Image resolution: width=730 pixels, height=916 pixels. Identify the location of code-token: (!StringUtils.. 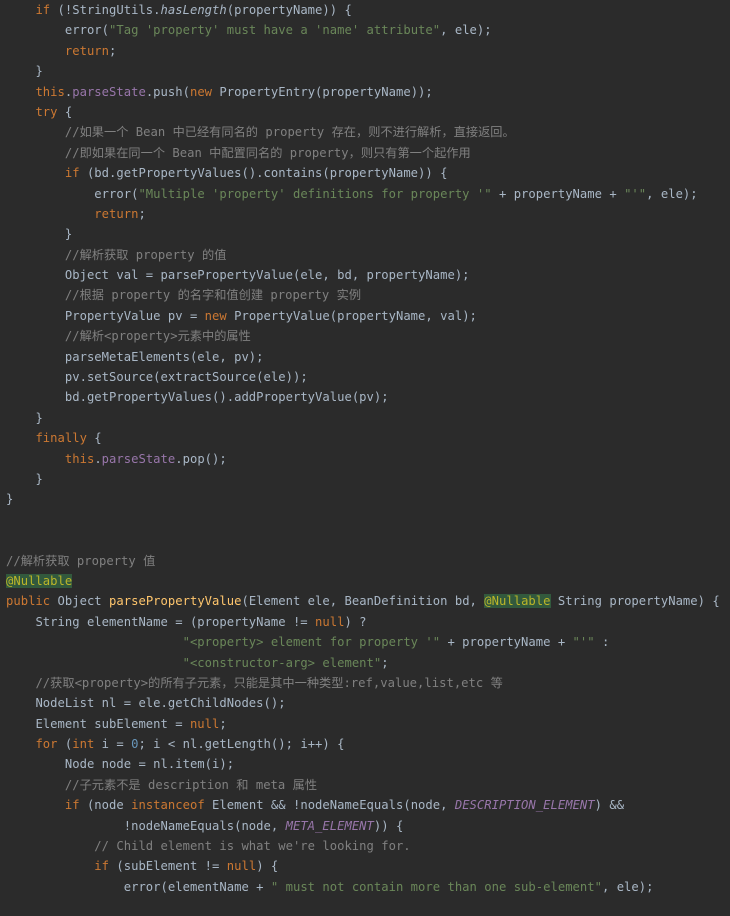
(109, 10).